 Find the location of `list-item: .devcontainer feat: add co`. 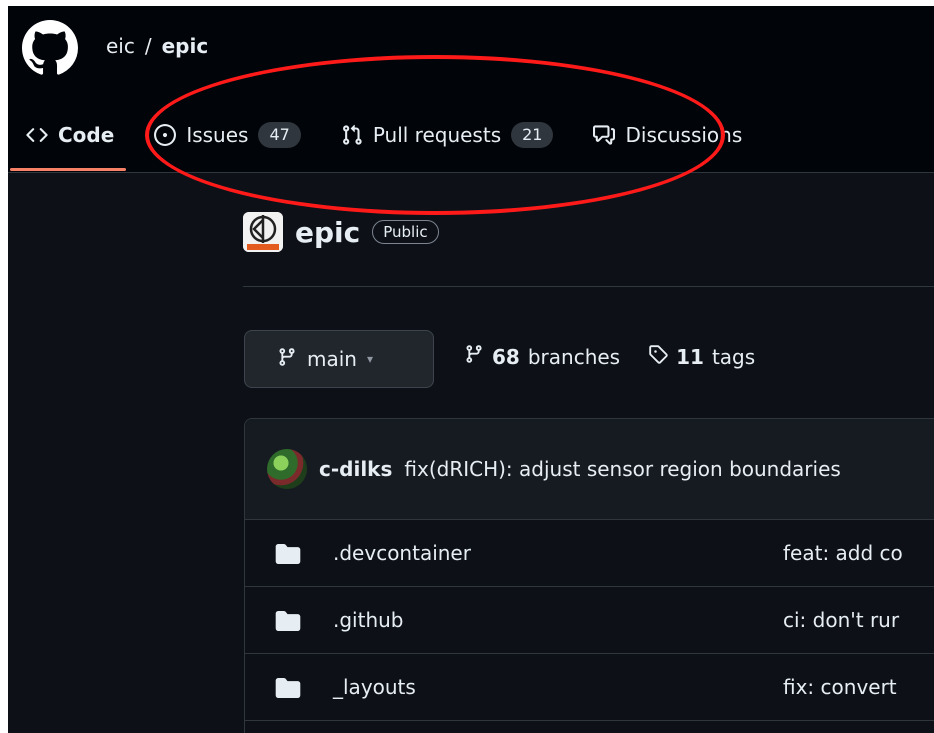

list-item: .devcontainer feat: add co is located at coordinates (589, 553).